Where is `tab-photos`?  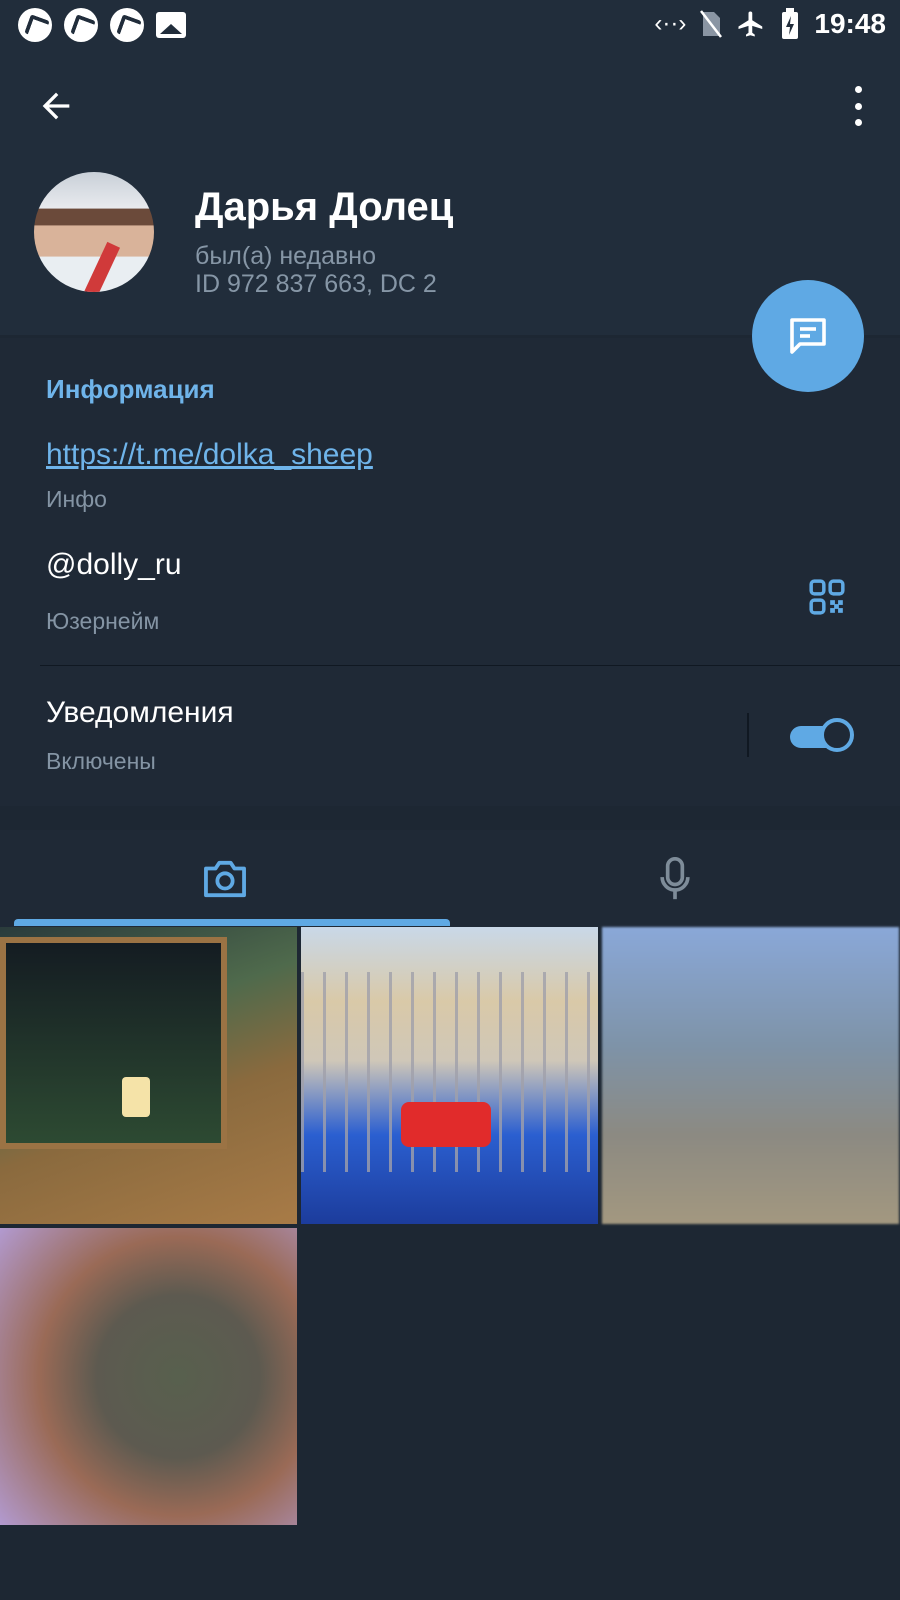 tab-photos is located at coordinates (225, 878).